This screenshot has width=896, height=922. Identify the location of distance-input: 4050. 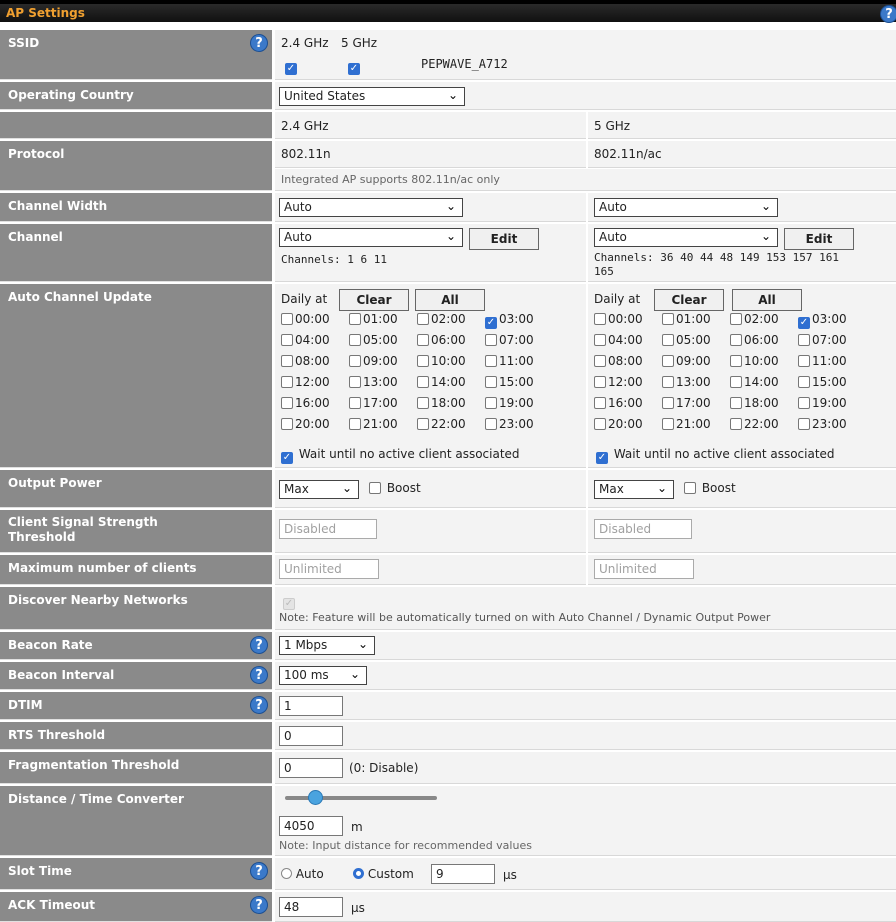
(311, 826).